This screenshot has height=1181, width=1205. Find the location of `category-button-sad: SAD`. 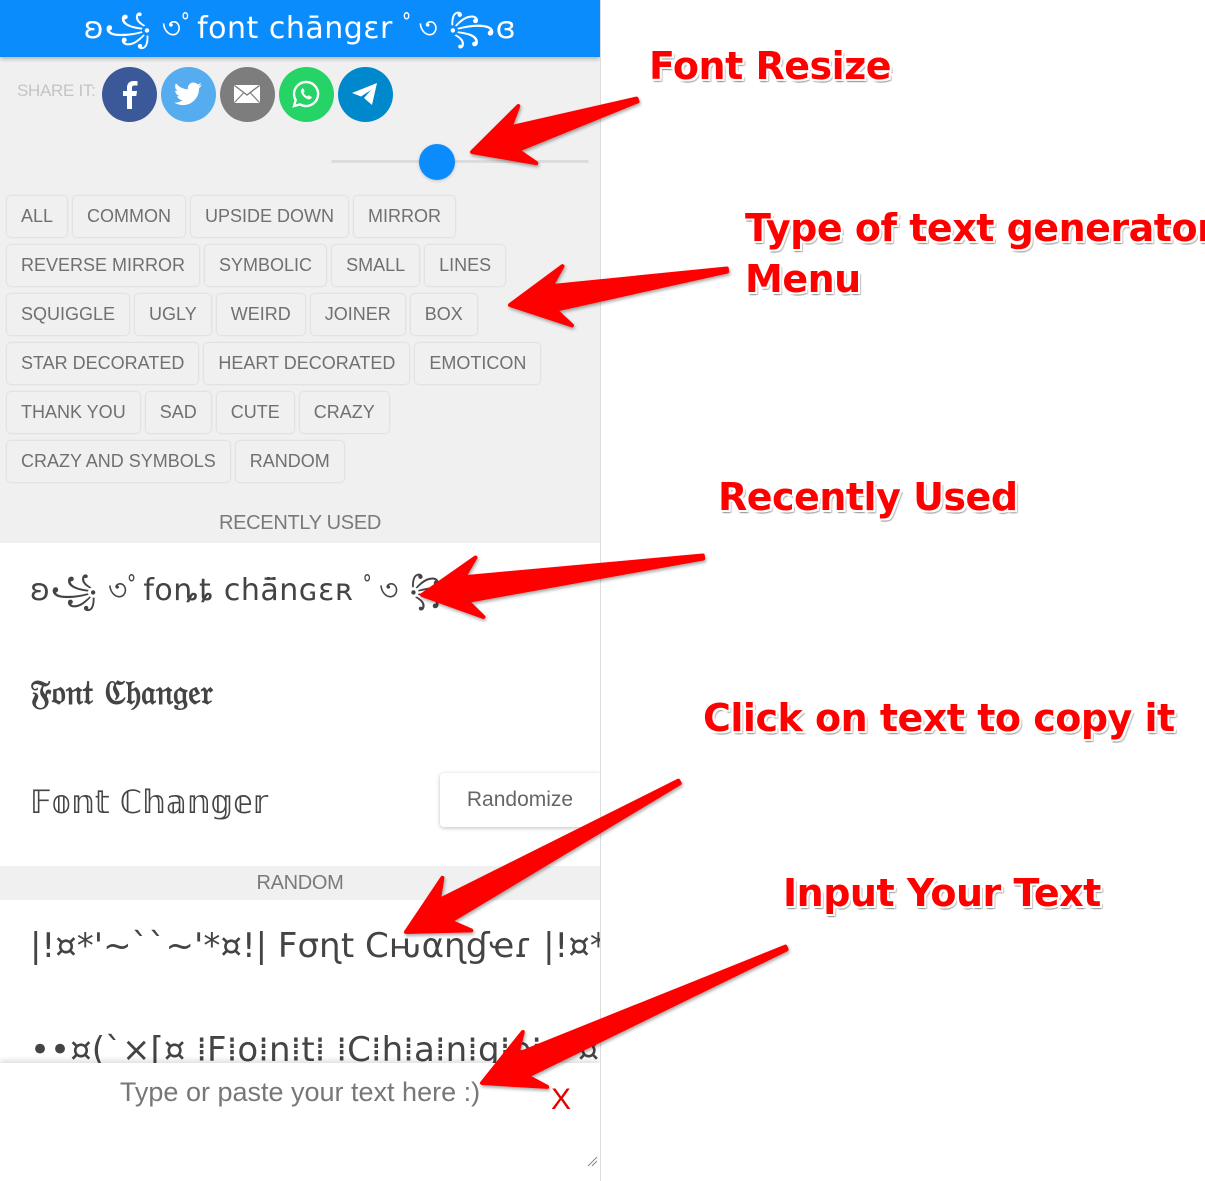

category-button-sad: SAD is located at coordinates (178, 412).